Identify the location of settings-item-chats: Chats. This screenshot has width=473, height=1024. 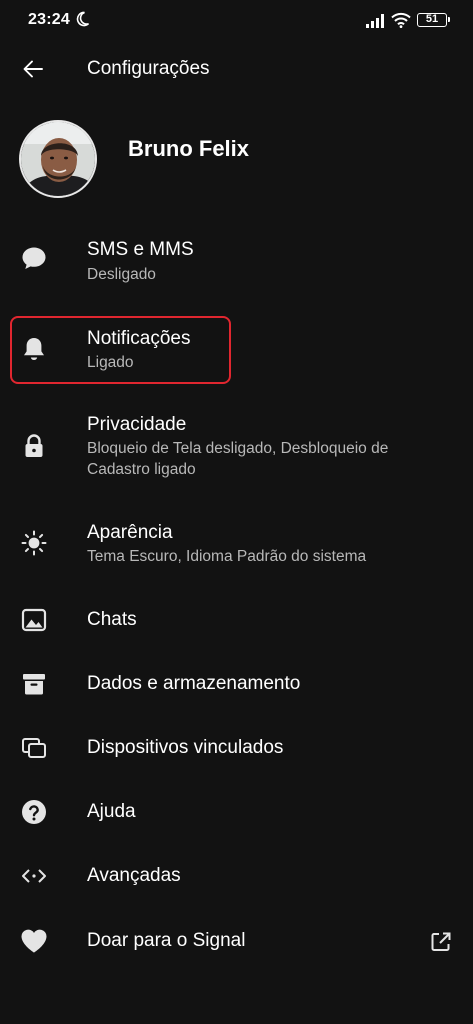
(236, 620).